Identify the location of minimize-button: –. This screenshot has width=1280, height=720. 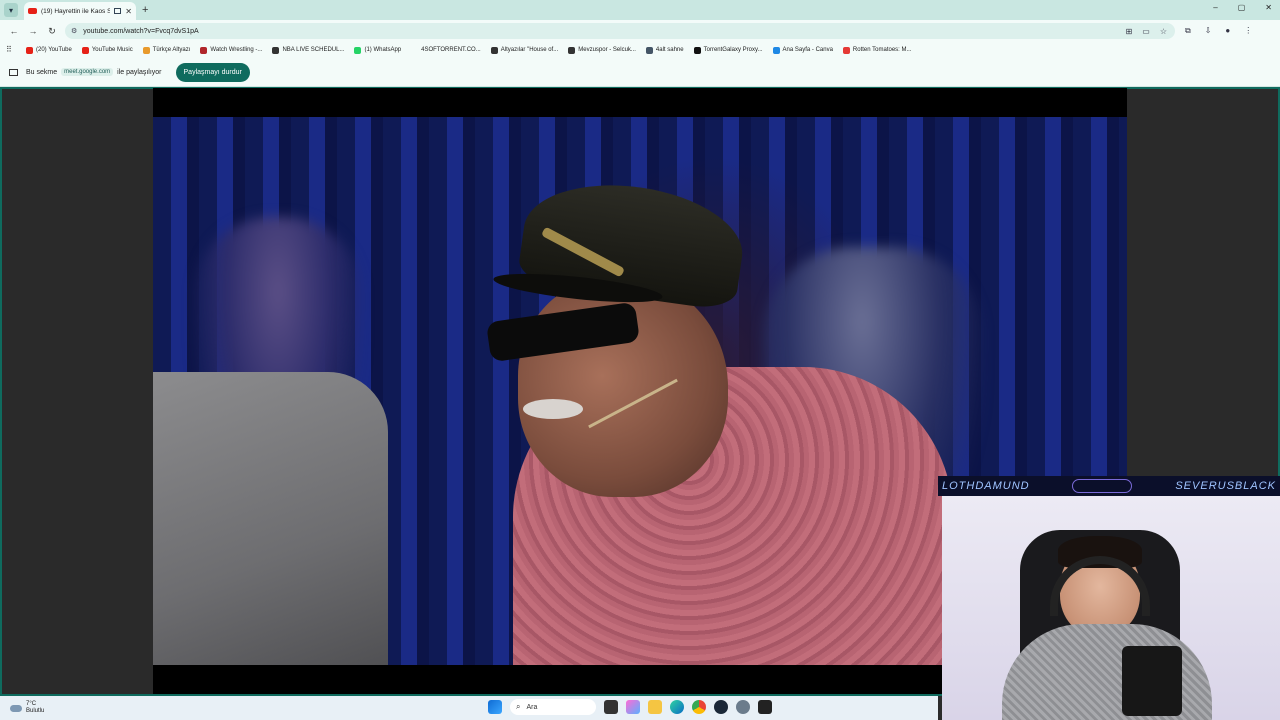
(1215, 7).